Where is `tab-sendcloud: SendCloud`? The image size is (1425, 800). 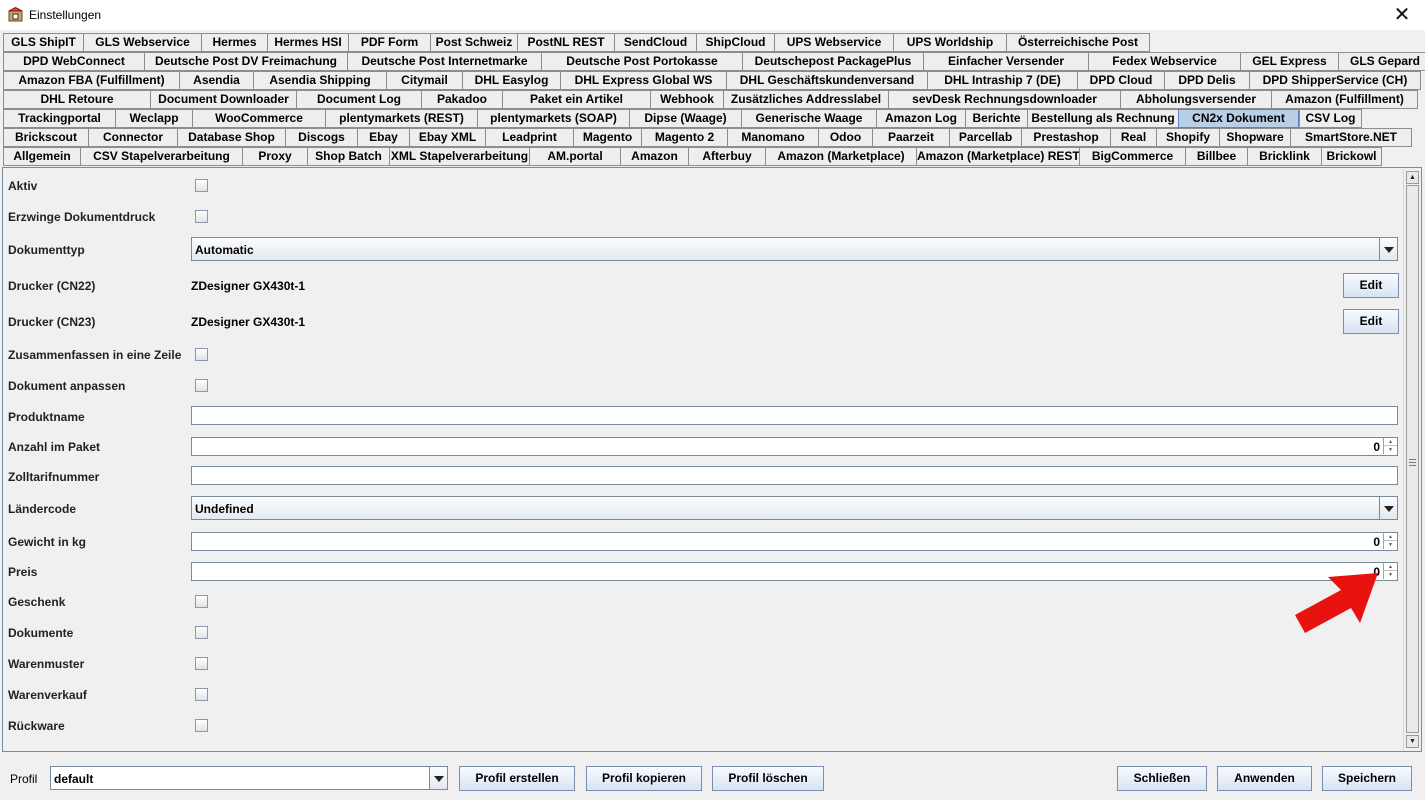 tab-sendcloud: SendCloud is located at coordinates (655, 42).